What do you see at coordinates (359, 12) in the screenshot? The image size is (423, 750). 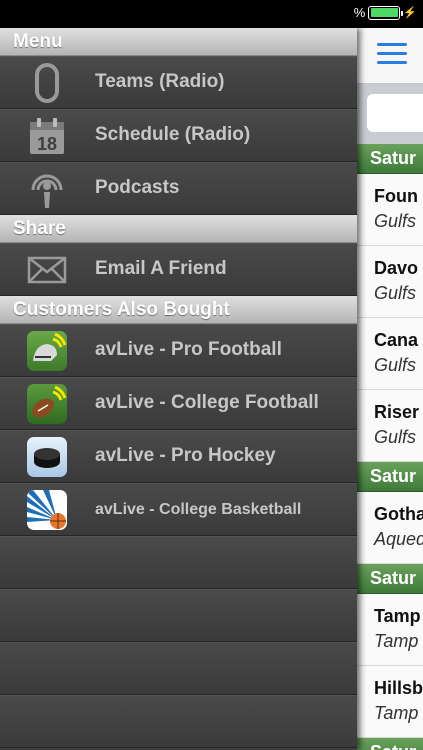 I see `battery-percent: %` at bounding box center [359, 12].